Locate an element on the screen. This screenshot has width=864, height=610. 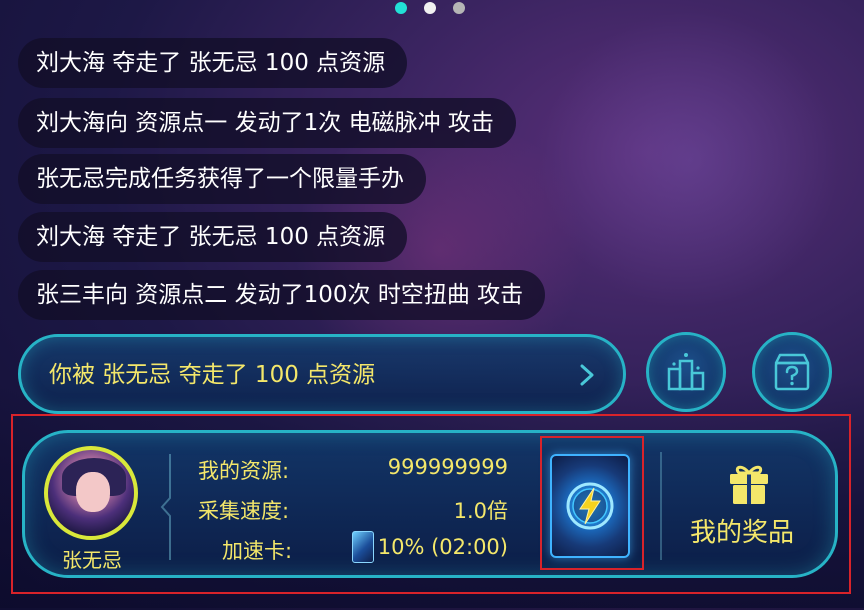
page-indicator is located at coordinates (430, 8).